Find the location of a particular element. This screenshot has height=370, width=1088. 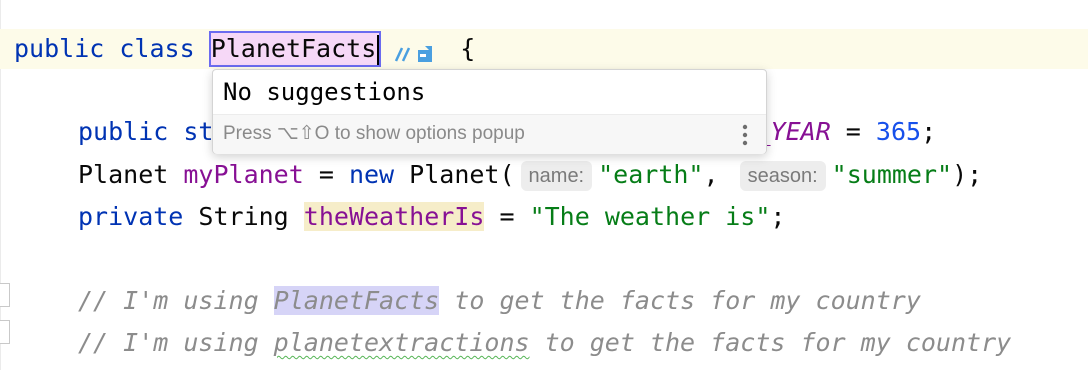

keyword-class: class is located at coordinates (157, 48).